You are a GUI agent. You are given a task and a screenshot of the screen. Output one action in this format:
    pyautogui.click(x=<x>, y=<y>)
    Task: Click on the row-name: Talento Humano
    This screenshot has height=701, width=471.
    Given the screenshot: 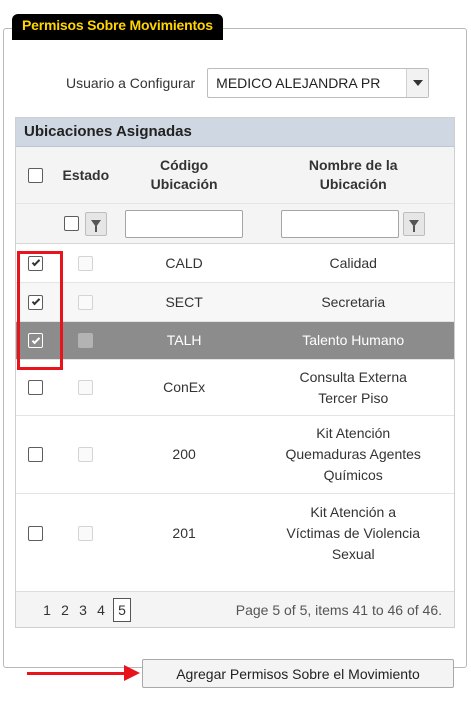 What is the action you would take?
    pyautogui.click(x=353, y=340)
    